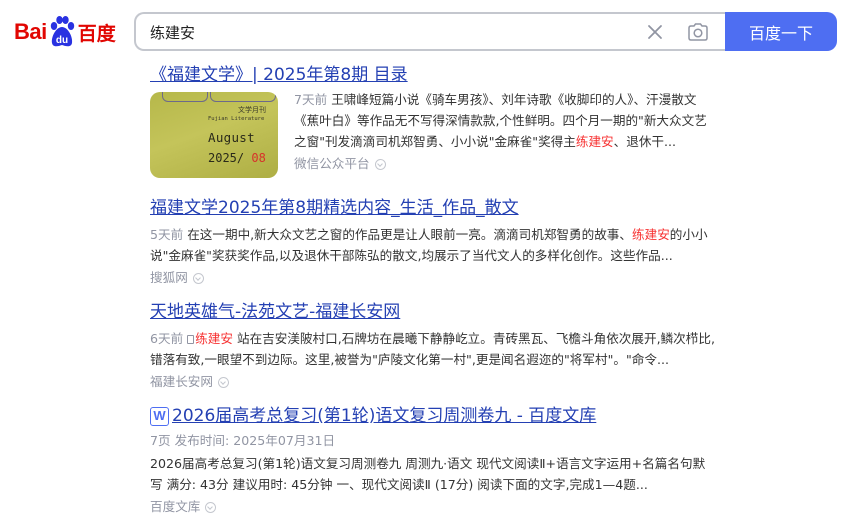  Describe the element at coordinates (236, 119) in the screenshot. I see `cover-en-text: Fujian Literature` at that location.